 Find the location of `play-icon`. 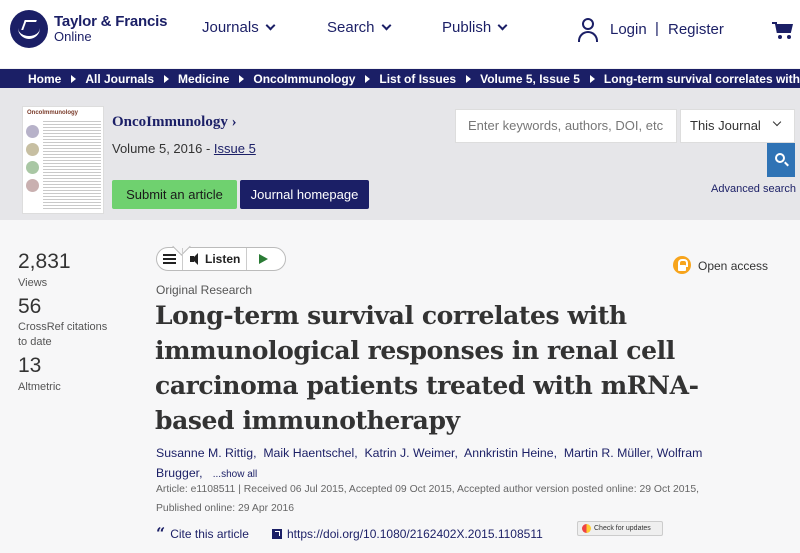

play-icon is located at coordinates (263, 259).